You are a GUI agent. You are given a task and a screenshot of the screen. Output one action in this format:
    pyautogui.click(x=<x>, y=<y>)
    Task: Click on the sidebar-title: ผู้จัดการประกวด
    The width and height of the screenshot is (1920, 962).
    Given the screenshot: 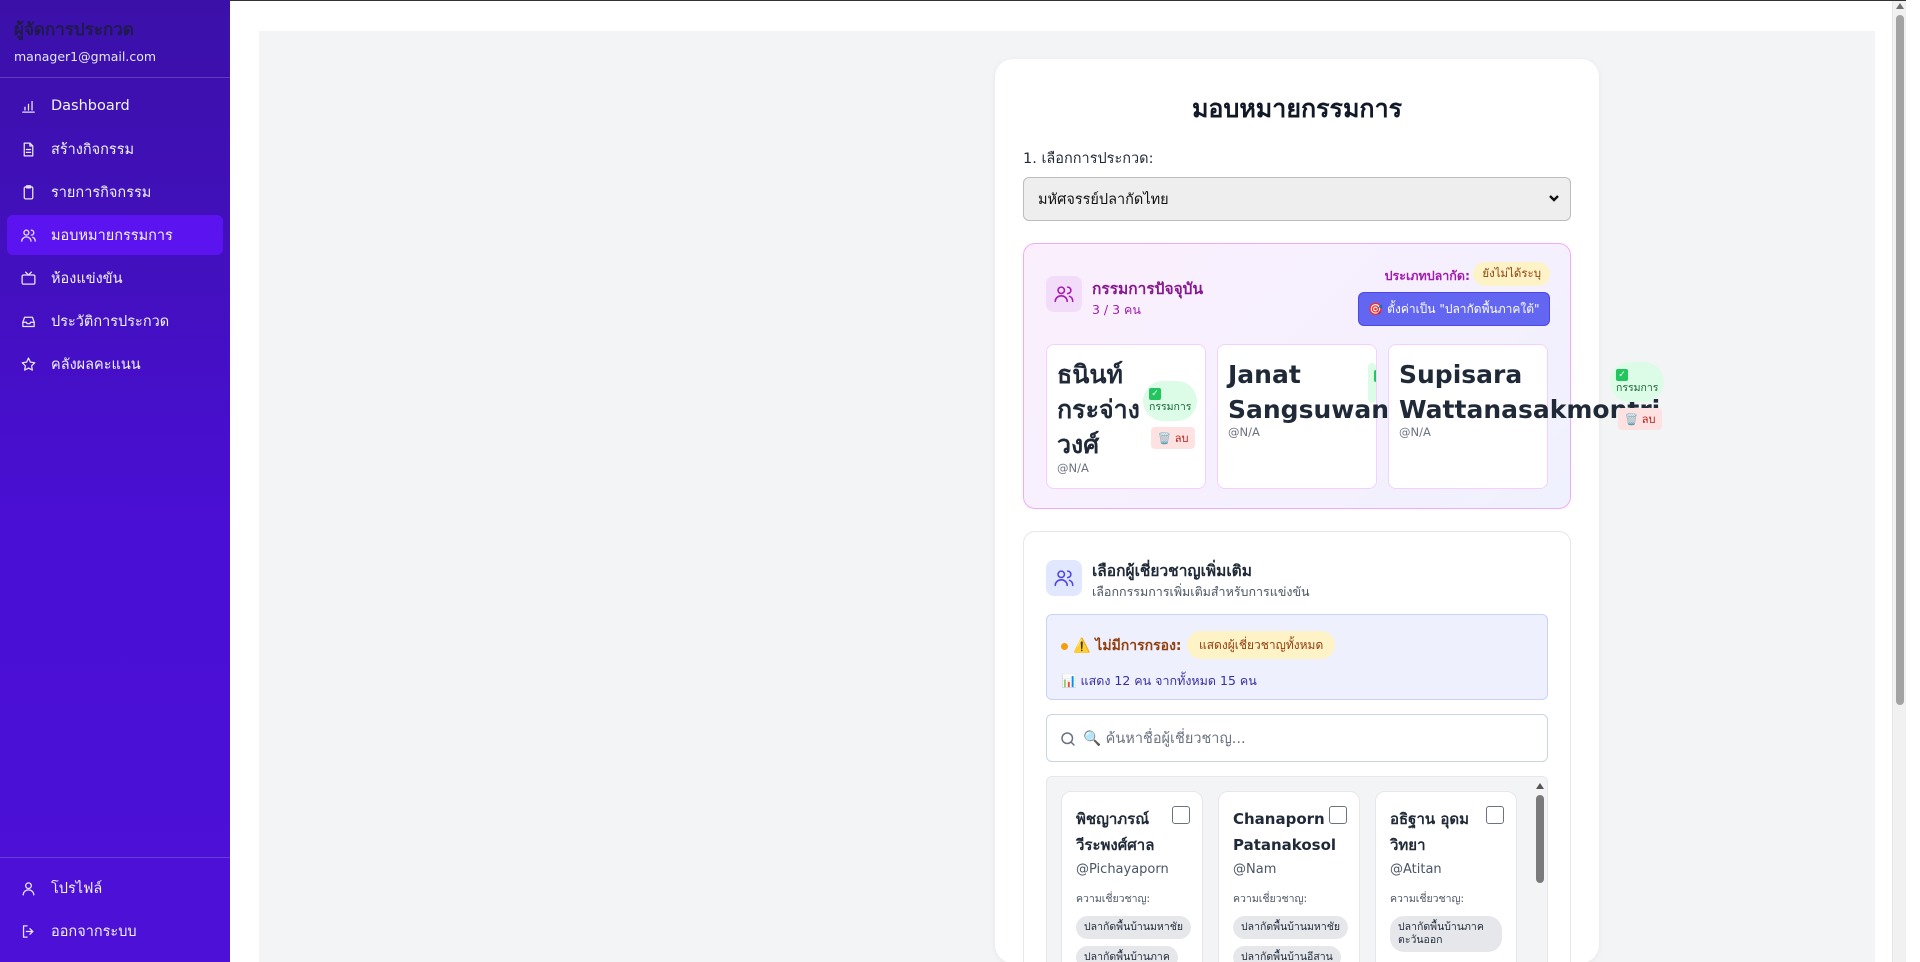 What is the action you would take?
    pyautogui.click(x=74, y=30)
    